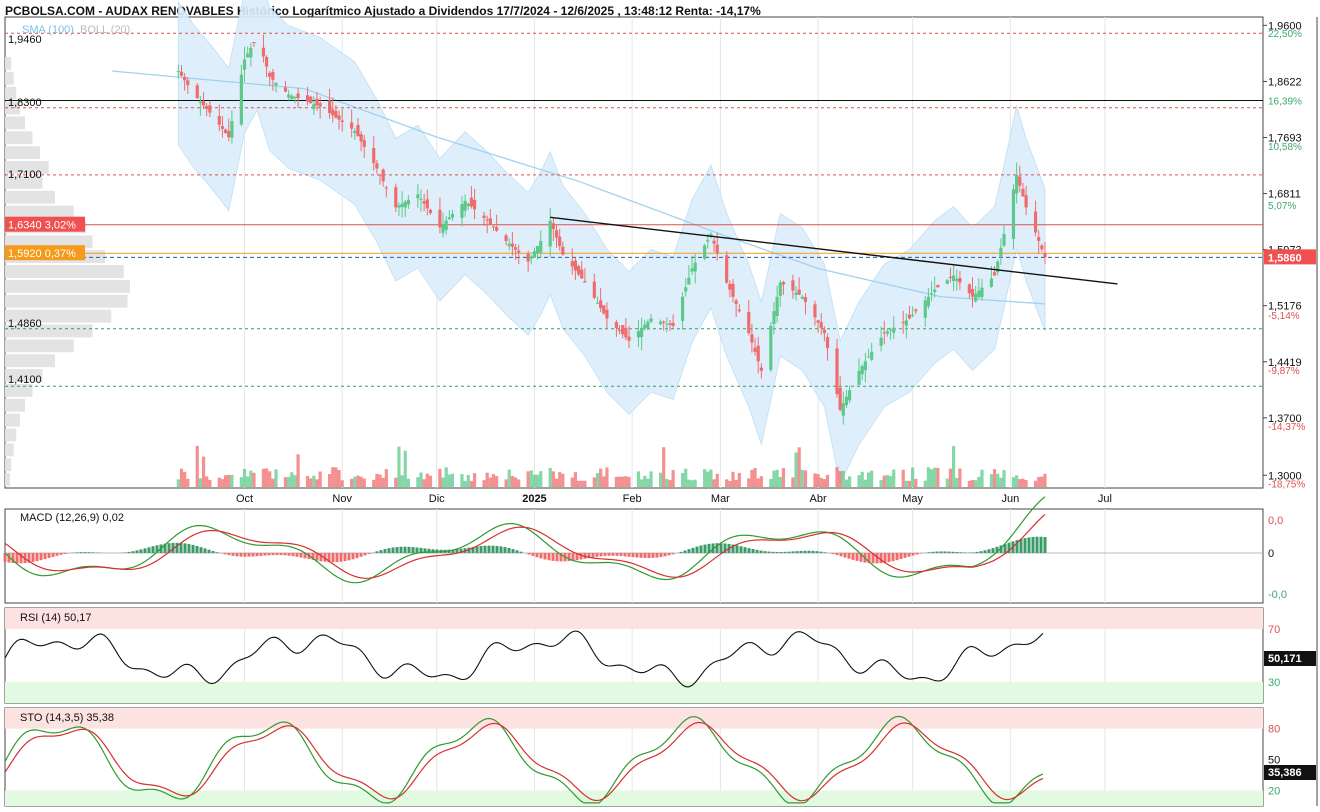 This screenshot has width=1320, height=812. What do you see at coordinates (1284, 371) in the screenshot?
I see `percent-axis-label: -9,87%` at bounding box center [1284, 371].